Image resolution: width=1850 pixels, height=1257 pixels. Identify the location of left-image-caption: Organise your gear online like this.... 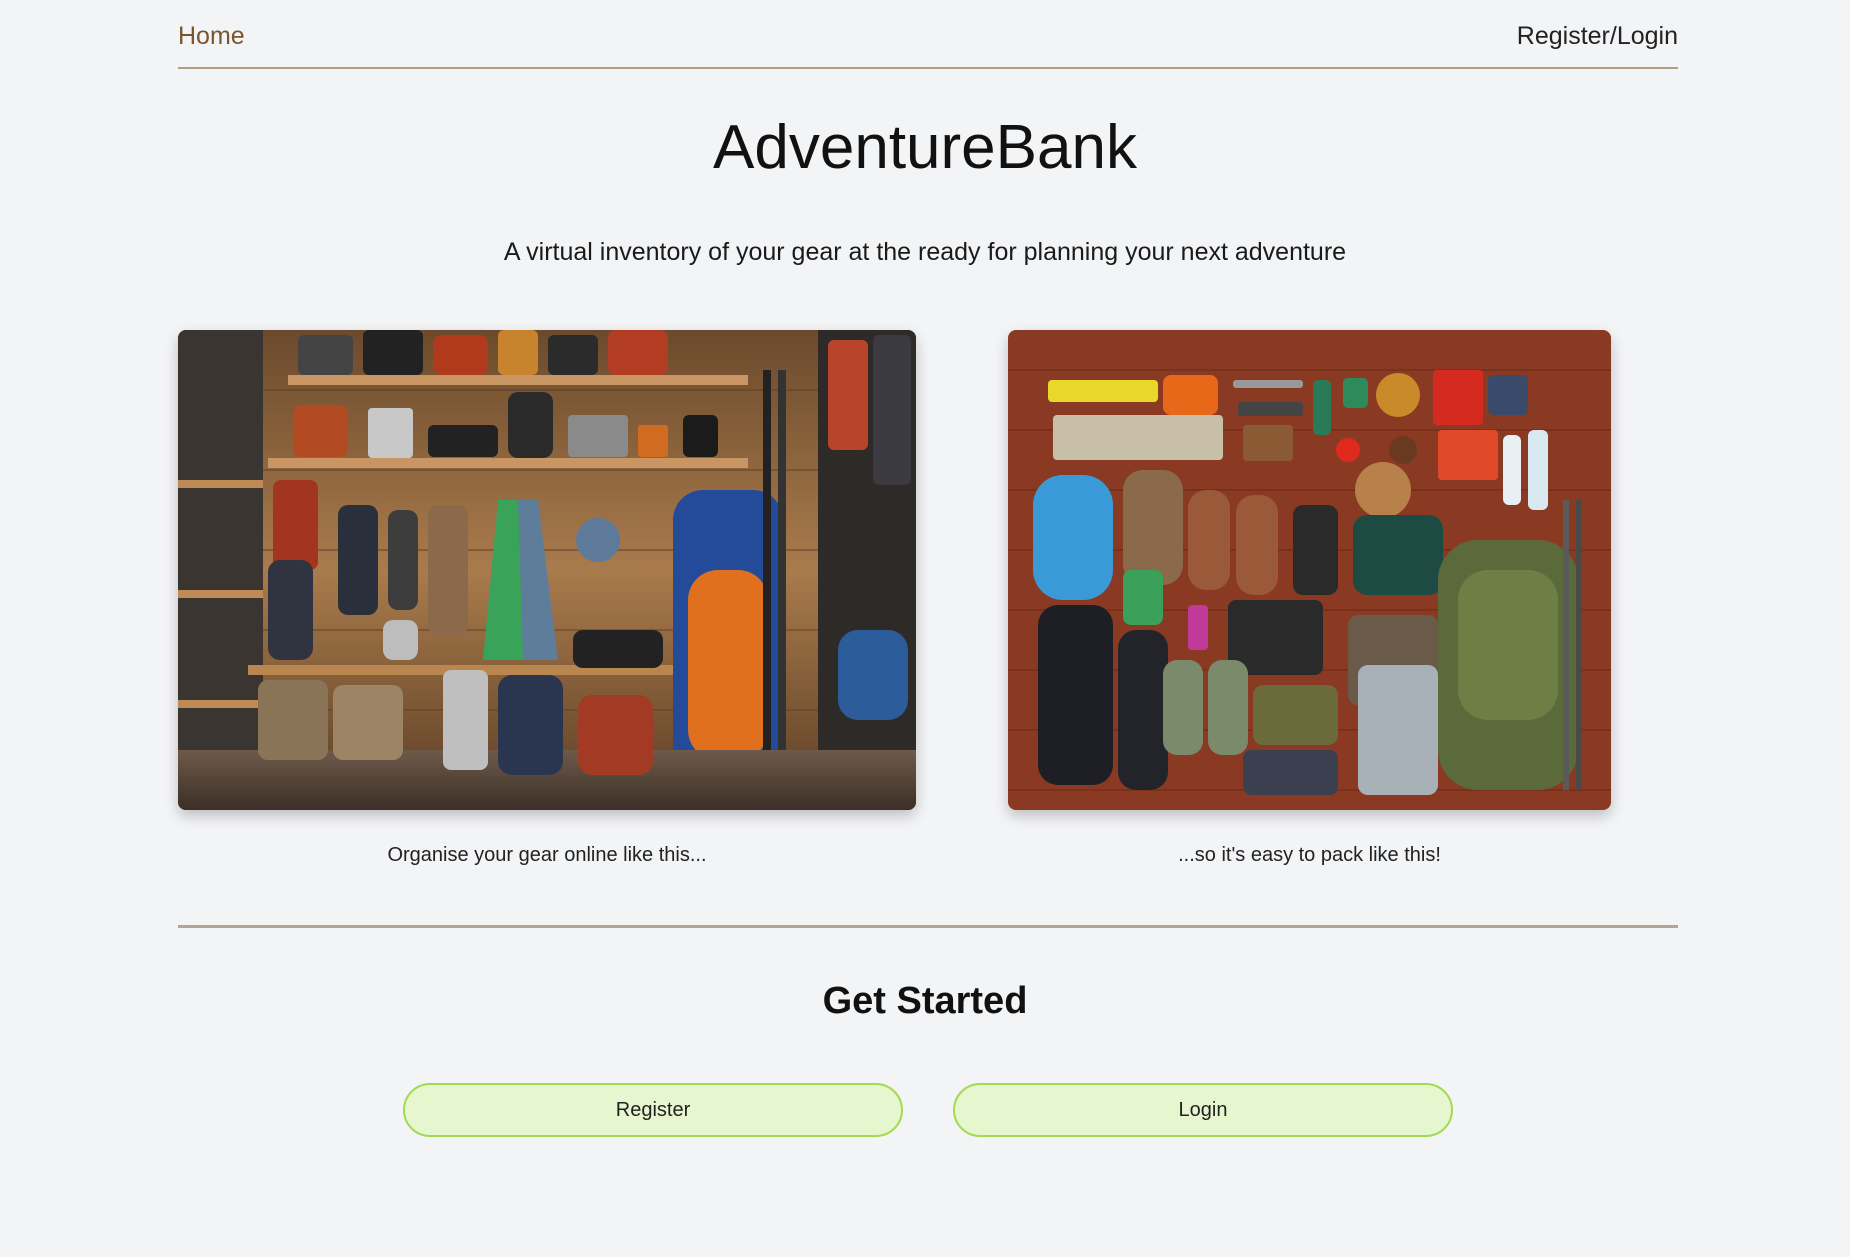
(547, 855).